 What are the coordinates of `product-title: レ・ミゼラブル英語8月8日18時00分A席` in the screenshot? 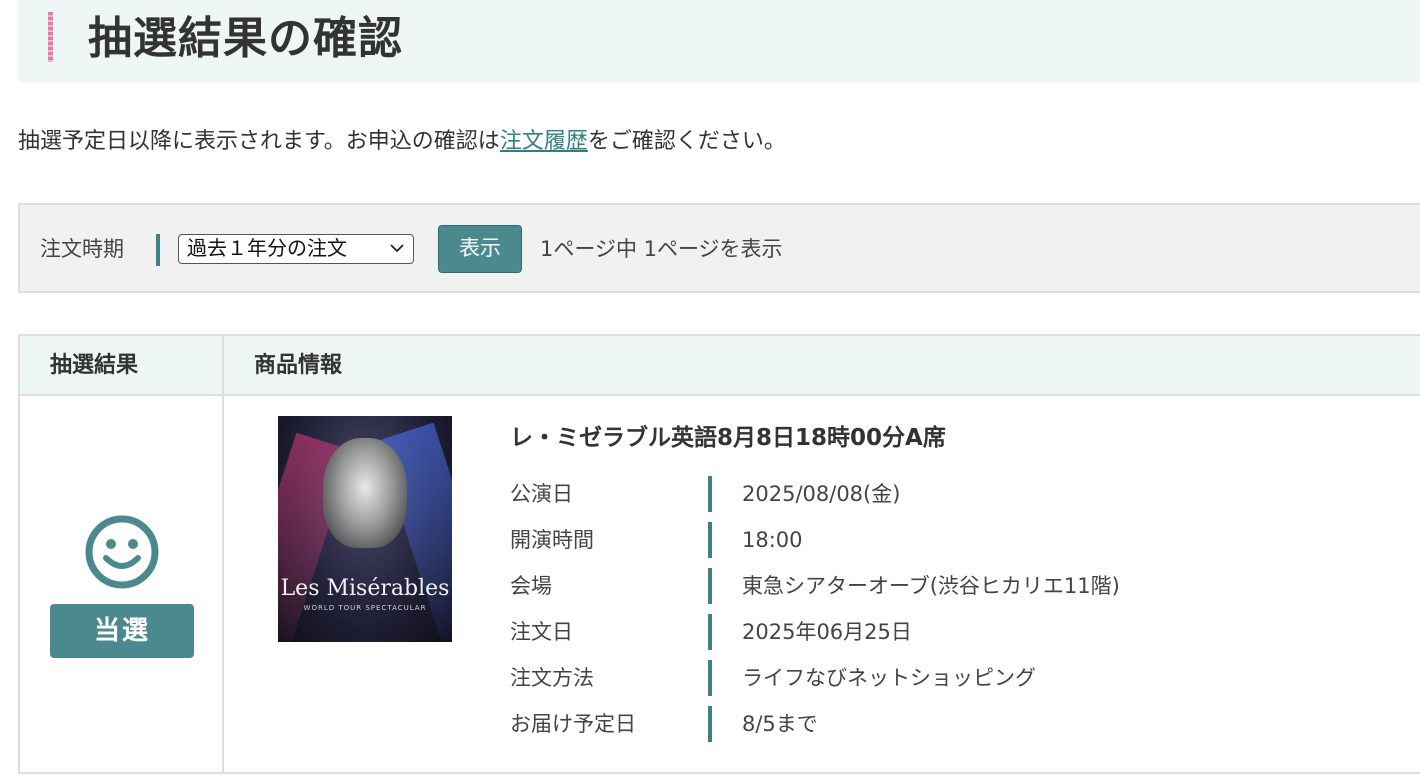 It's located at (728, 438).